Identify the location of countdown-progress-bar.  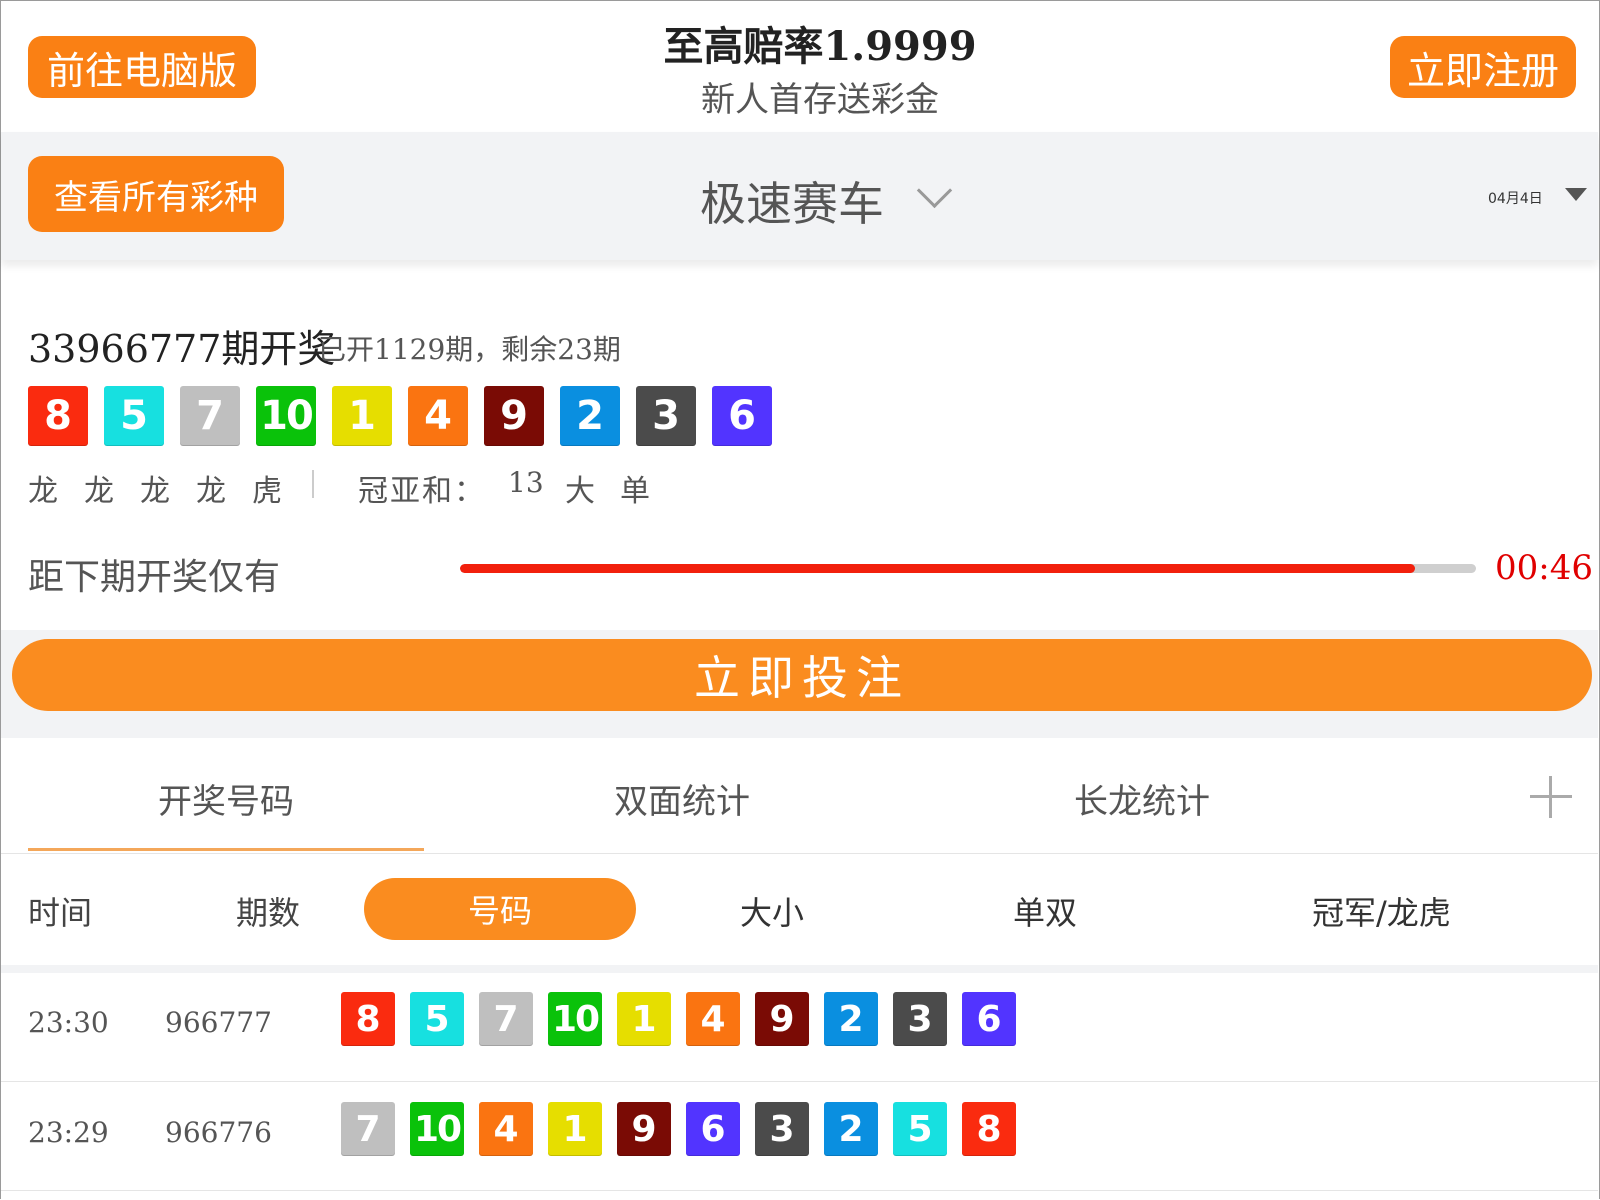
(968, 568).